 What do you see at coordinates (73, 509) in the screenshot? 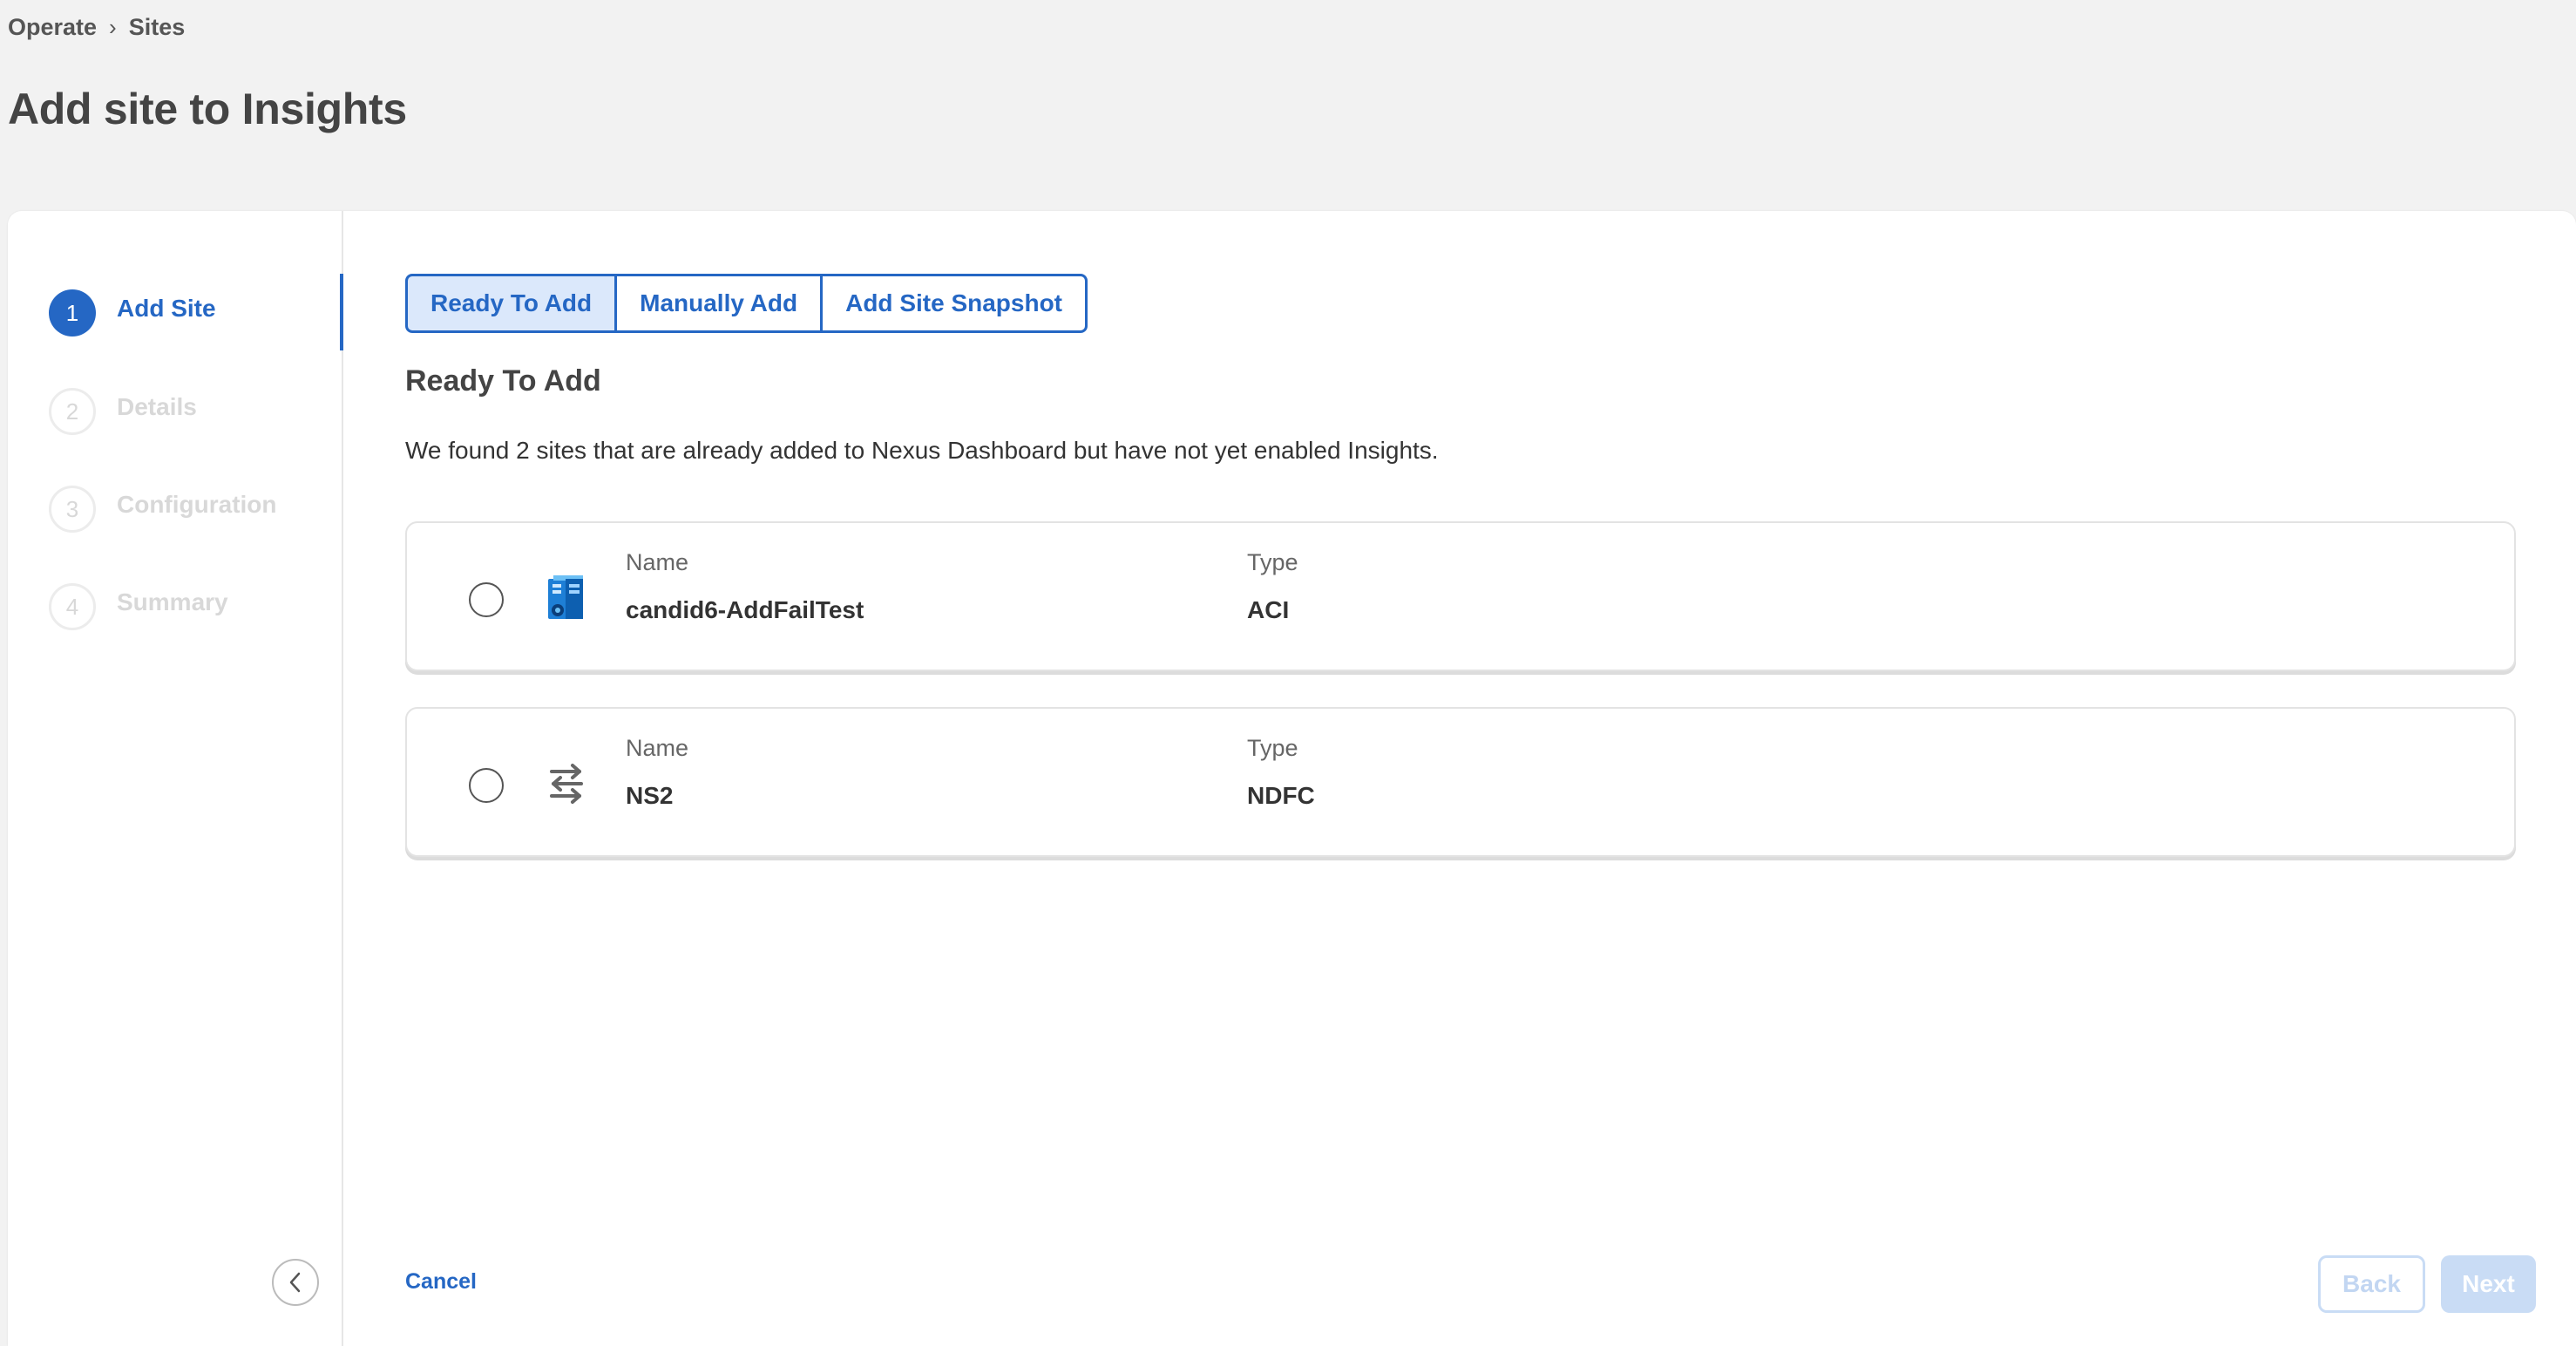
I see `step-number: 3` at bounding box center [73, 509].